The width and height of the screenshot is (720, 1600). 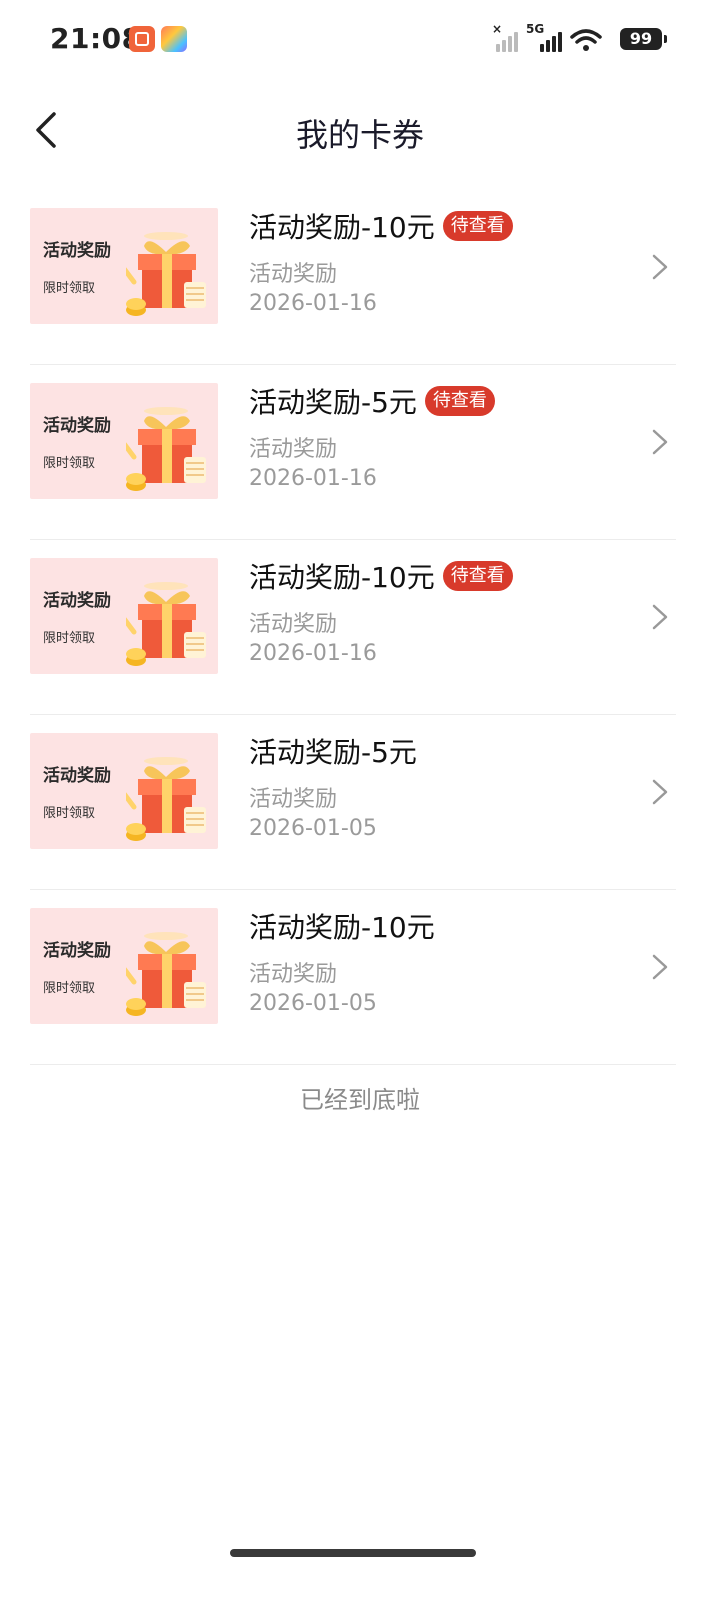 I want to click on coupon-title-row: 活动奖励-5元 待查看, so click(x=372, y=401).